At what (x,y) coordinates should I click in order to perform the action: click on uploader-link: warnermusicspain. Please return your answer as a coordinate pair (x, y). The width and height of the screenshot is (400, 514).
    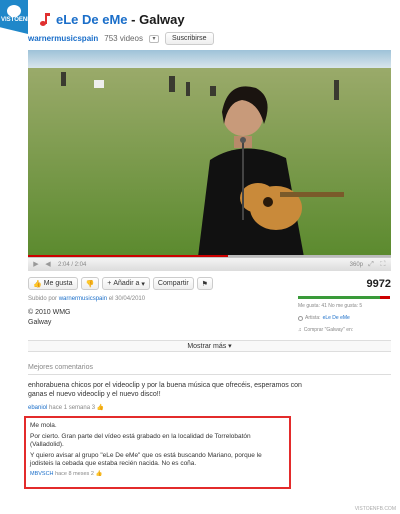
    Looking at the image, I should click on (83, 299).